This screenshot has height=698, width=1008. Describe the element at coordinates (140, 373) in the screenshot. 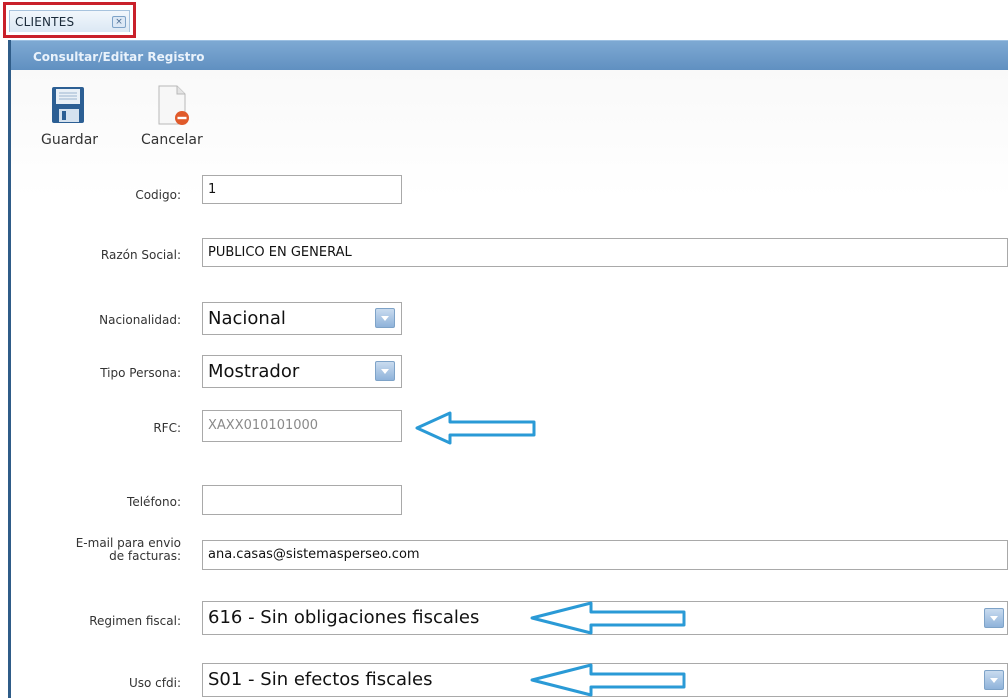

I see `tipo-persona-label: Tipo Persona:` at that location.